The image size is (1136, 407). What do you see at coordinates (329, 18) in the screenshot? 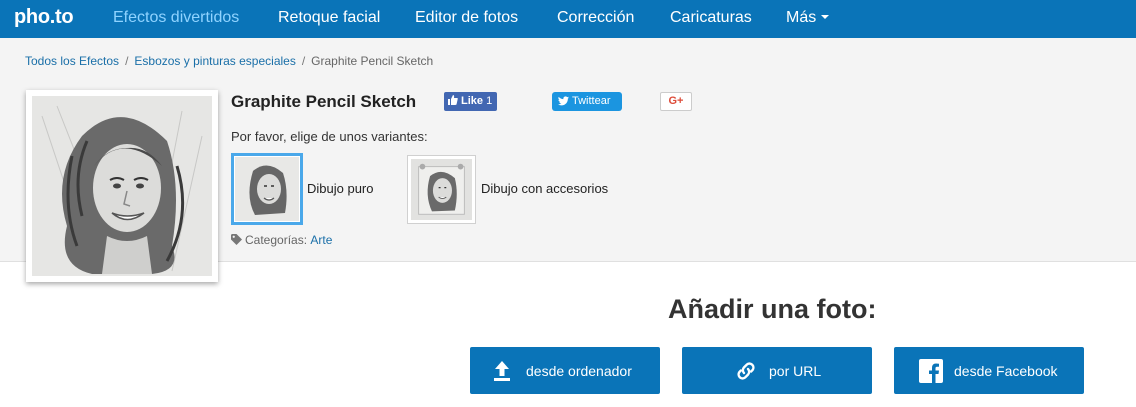
I see `nav-item-retoque-facial: Retoque facial` at bounding box center [329, 18].